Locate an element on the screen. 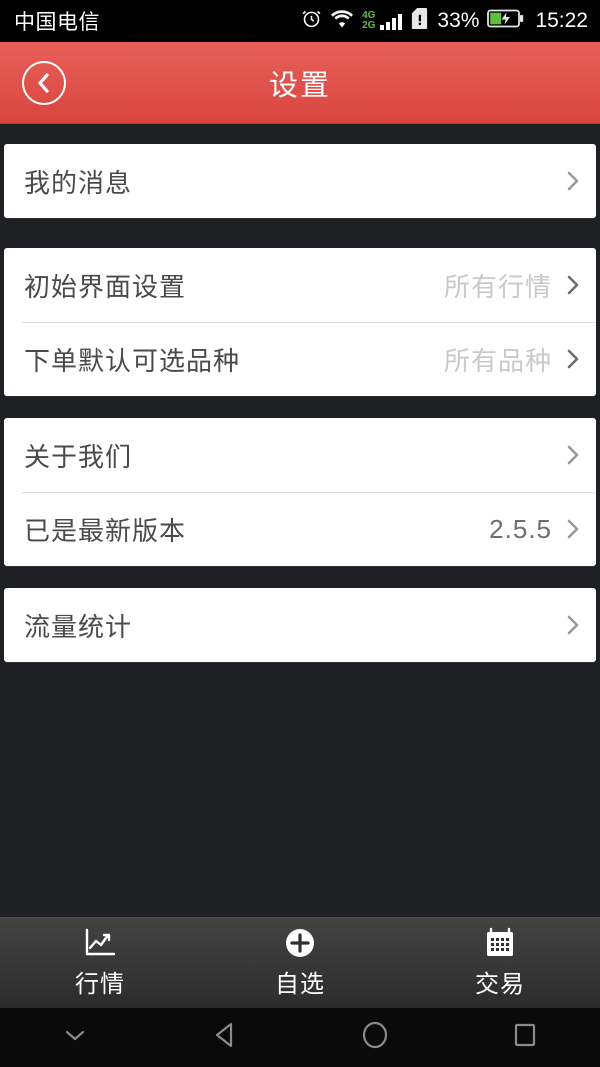 This screenshot has height=1067, width=600. settings-group: 初始界面设置 所有行情 下单默认可选品种 所有品种 is located at coordinates (300, 322).